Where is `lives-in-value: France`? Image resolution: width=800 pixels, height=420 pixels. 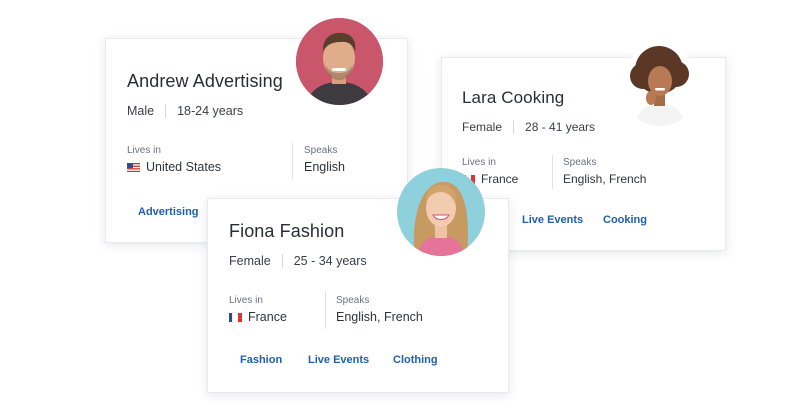 lives-in-value: France is located at coordinates (258, 317).